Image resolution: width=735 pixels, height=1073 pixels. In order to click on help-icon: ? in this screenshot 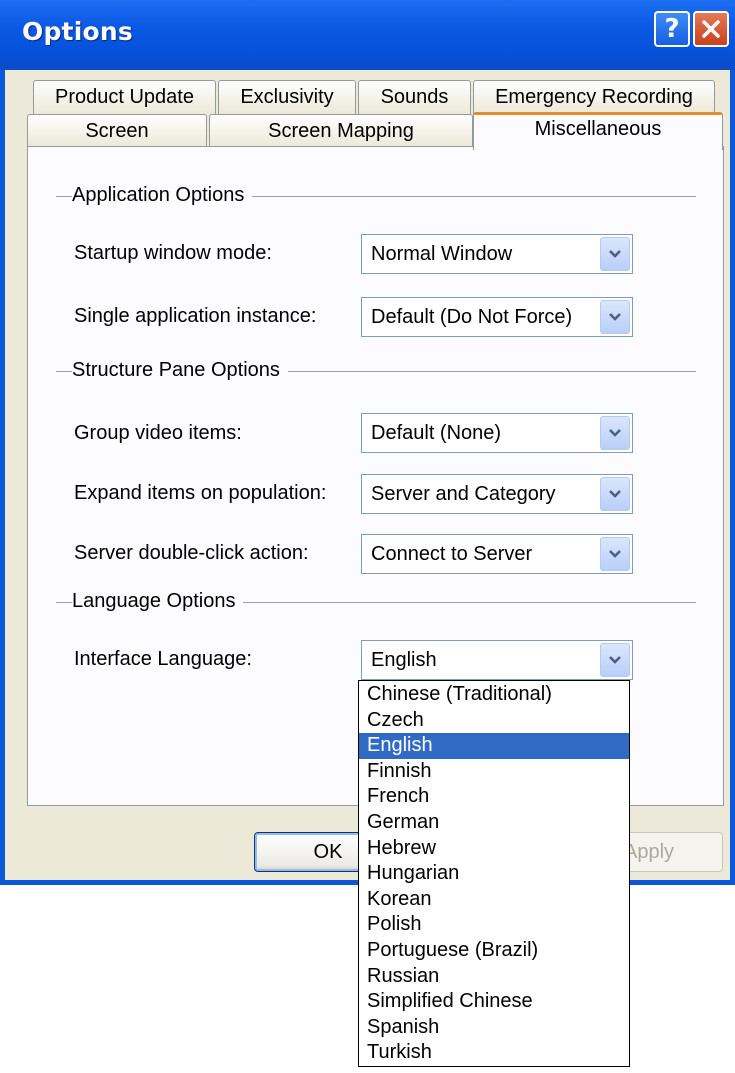, I will do `click(672, 29)`.